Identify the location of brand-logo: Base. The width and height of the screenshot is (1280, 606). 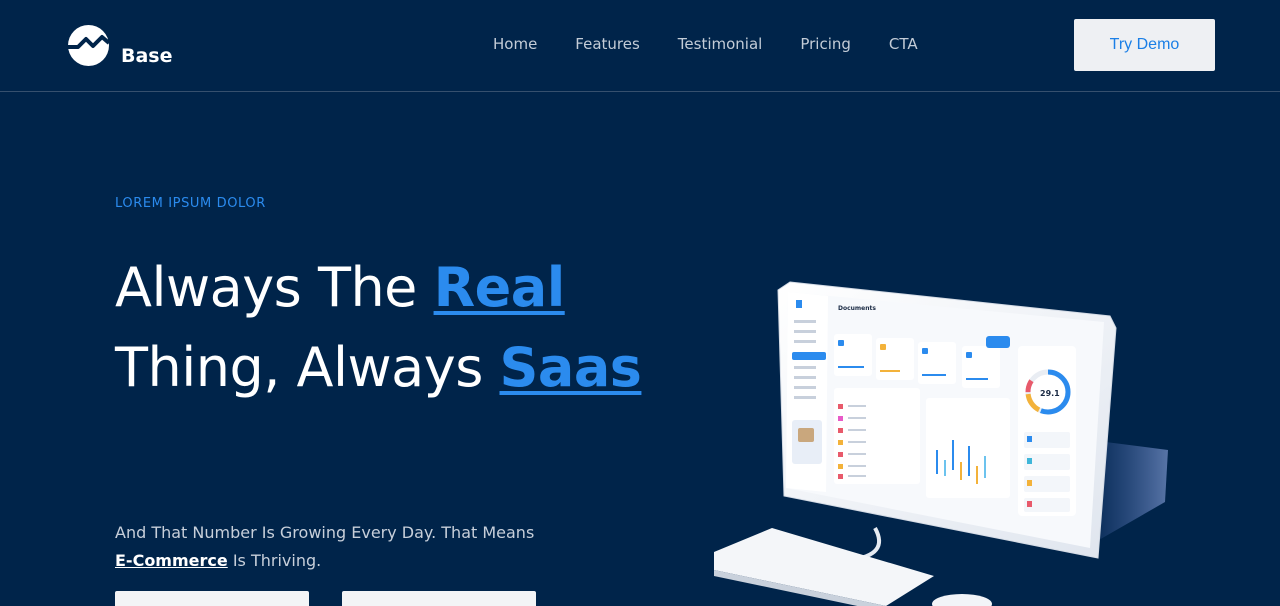
(120, 45).